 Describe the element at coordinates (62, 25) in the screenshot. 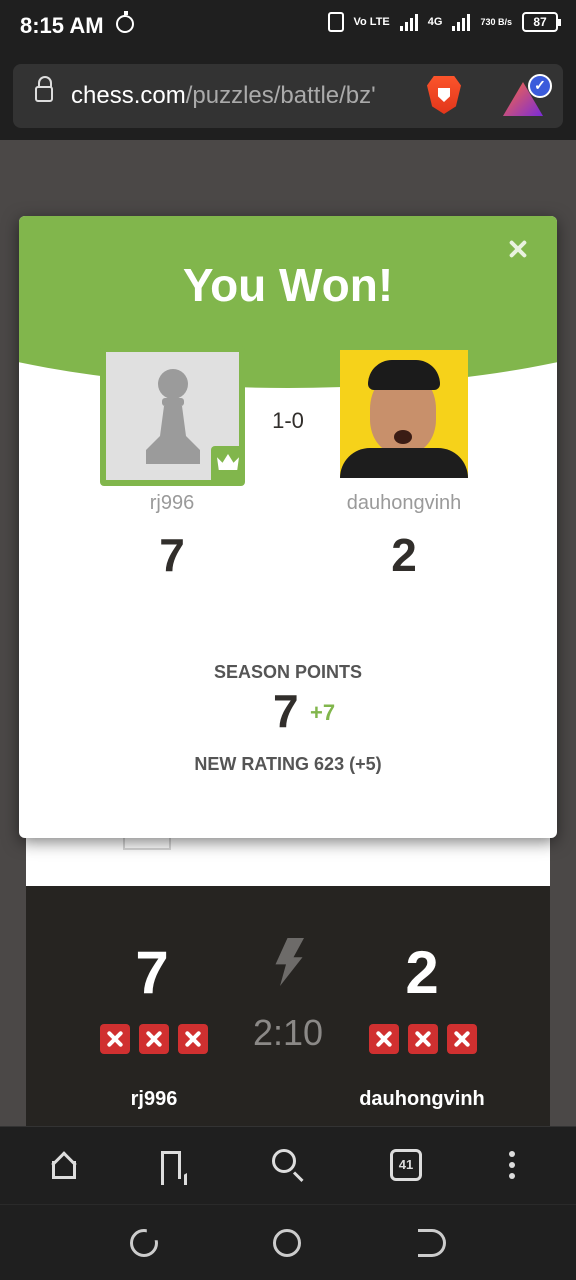

I see `status-time: 8:15 AM` at that location.